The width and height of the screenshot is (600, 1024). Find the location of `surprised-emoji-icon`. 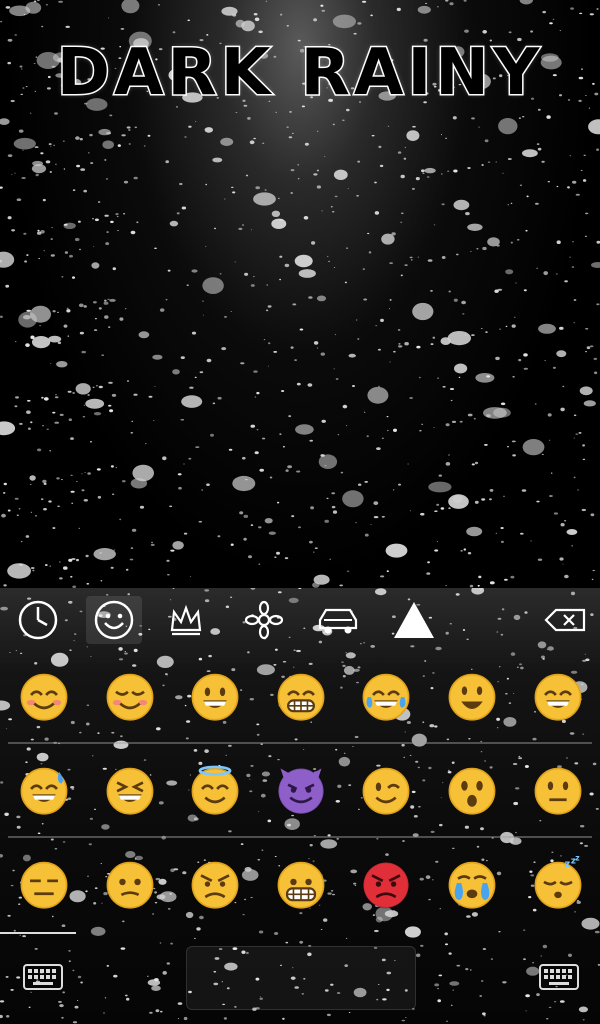

surprised-emoji-icon is located at coordinates (472, 791).